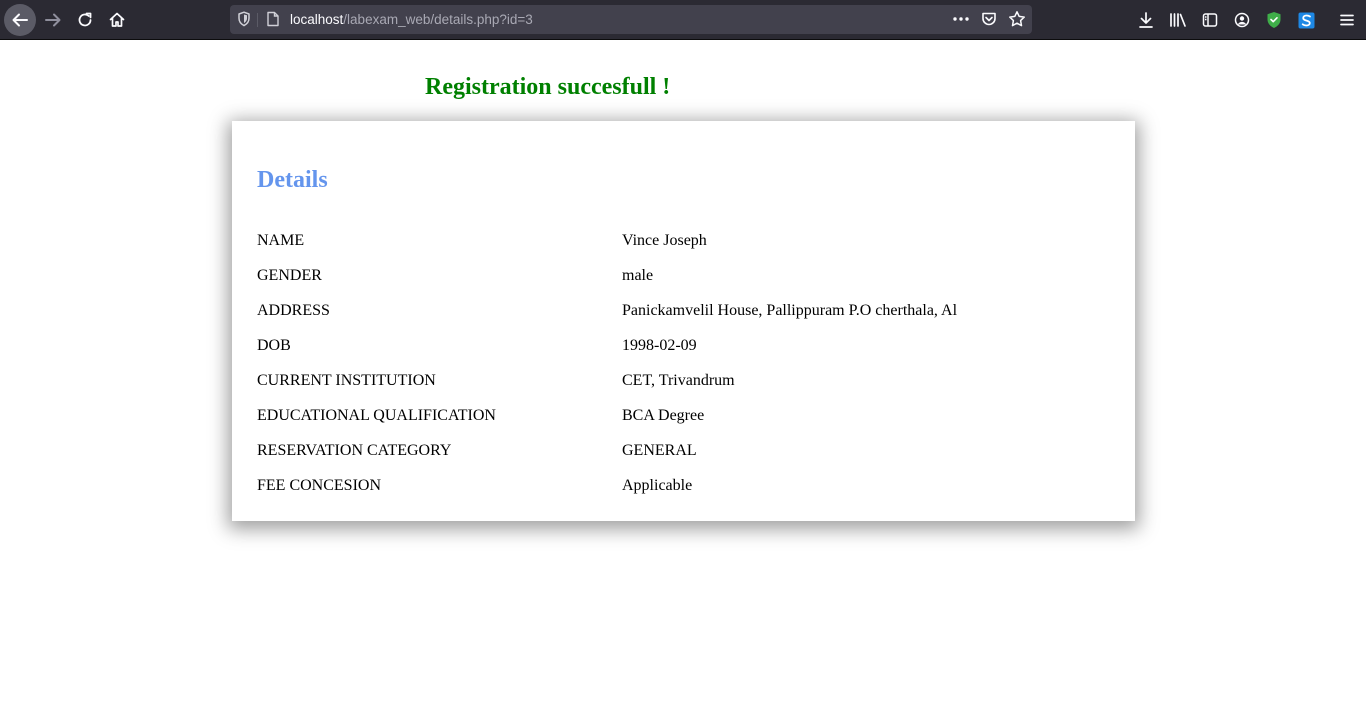 This screenshot has height=721, width=1366. I want to click on arrow-left-icon, so click(20, 20).